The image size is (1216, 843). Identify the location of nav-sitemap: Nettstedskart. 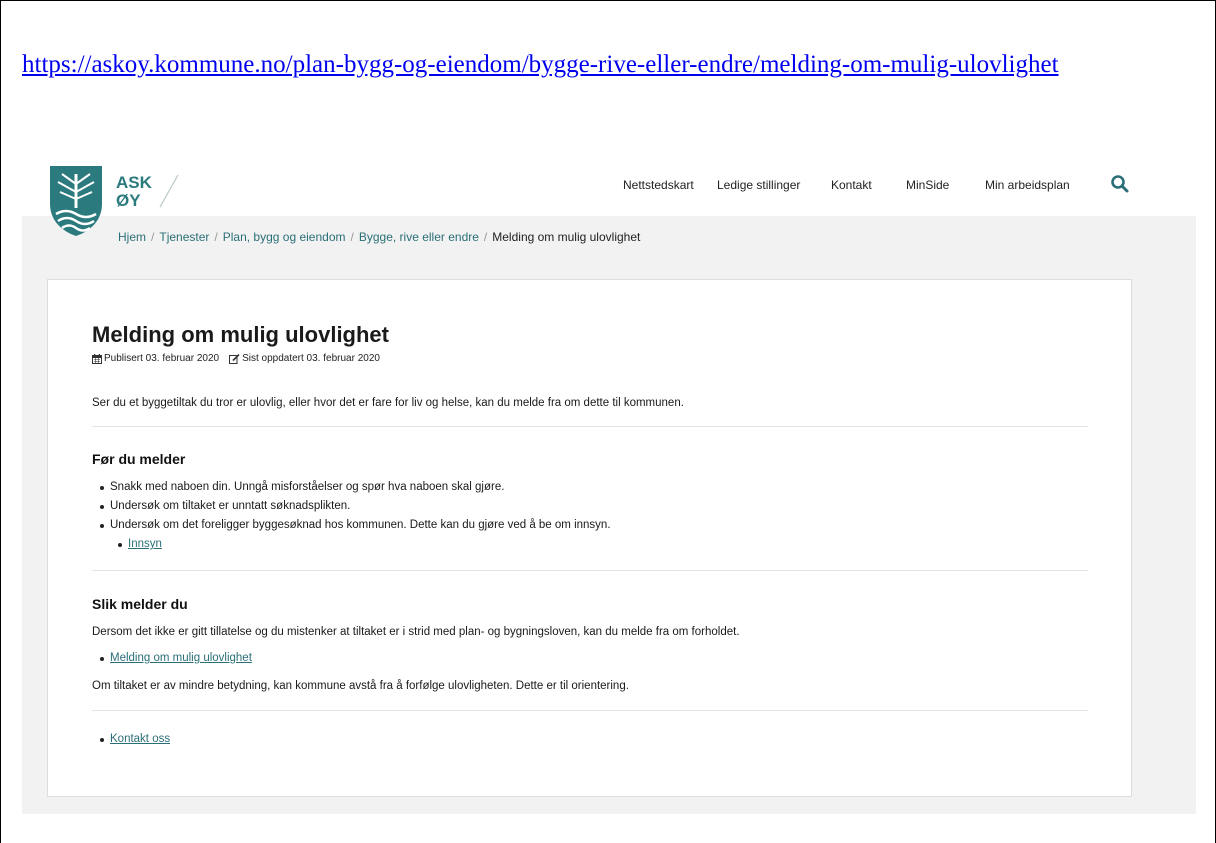
(658, 185).